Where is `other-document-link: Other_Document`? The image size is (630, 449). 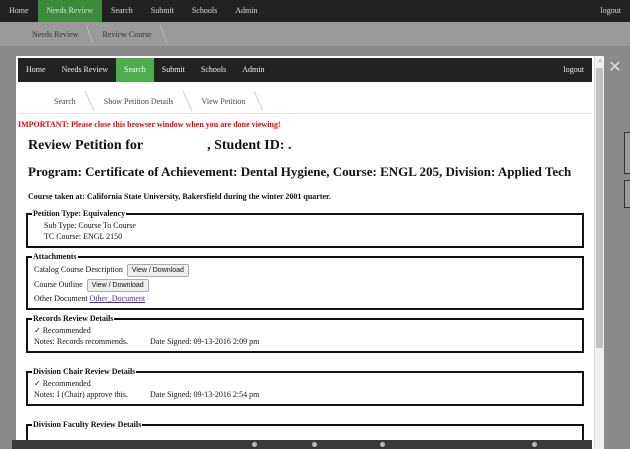
other-document-link: Other_Document is located at coordinates (118, 298).